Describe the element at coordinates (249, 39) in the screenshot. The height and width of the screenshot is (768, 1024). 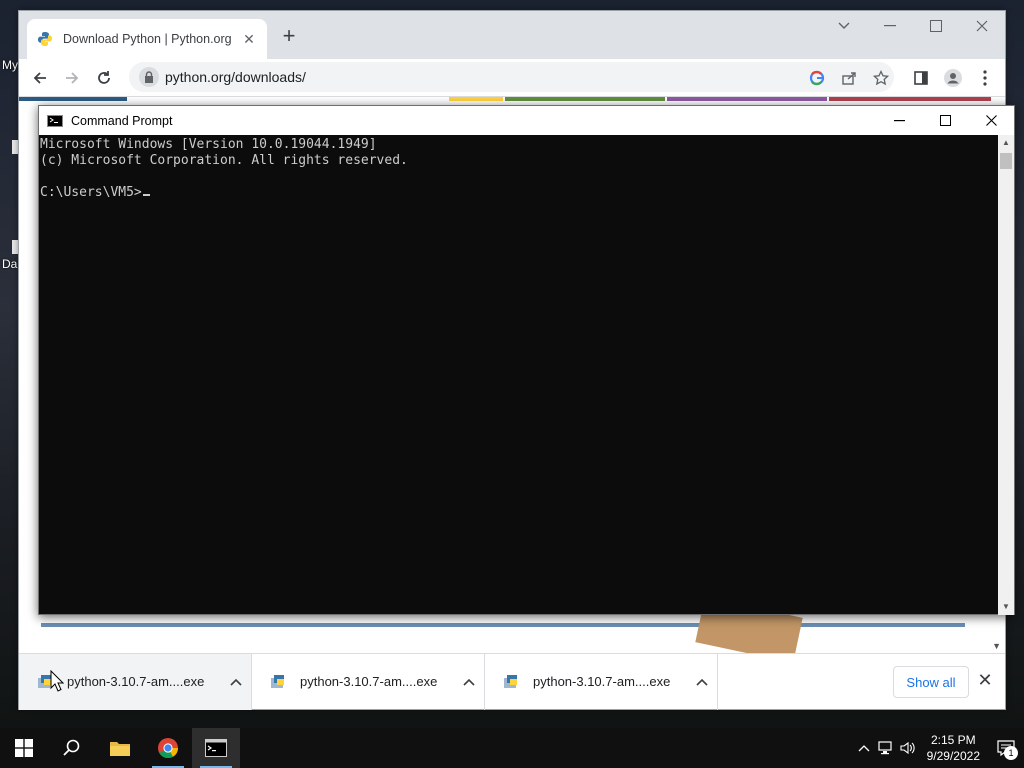
I see `tab-close-icon: ✕` at that location.